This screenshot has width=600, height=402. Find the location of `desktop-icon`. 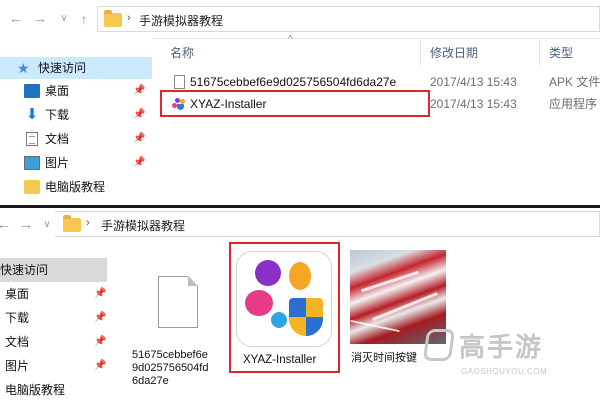

desktop-icon is located at coordinates (32, 91).